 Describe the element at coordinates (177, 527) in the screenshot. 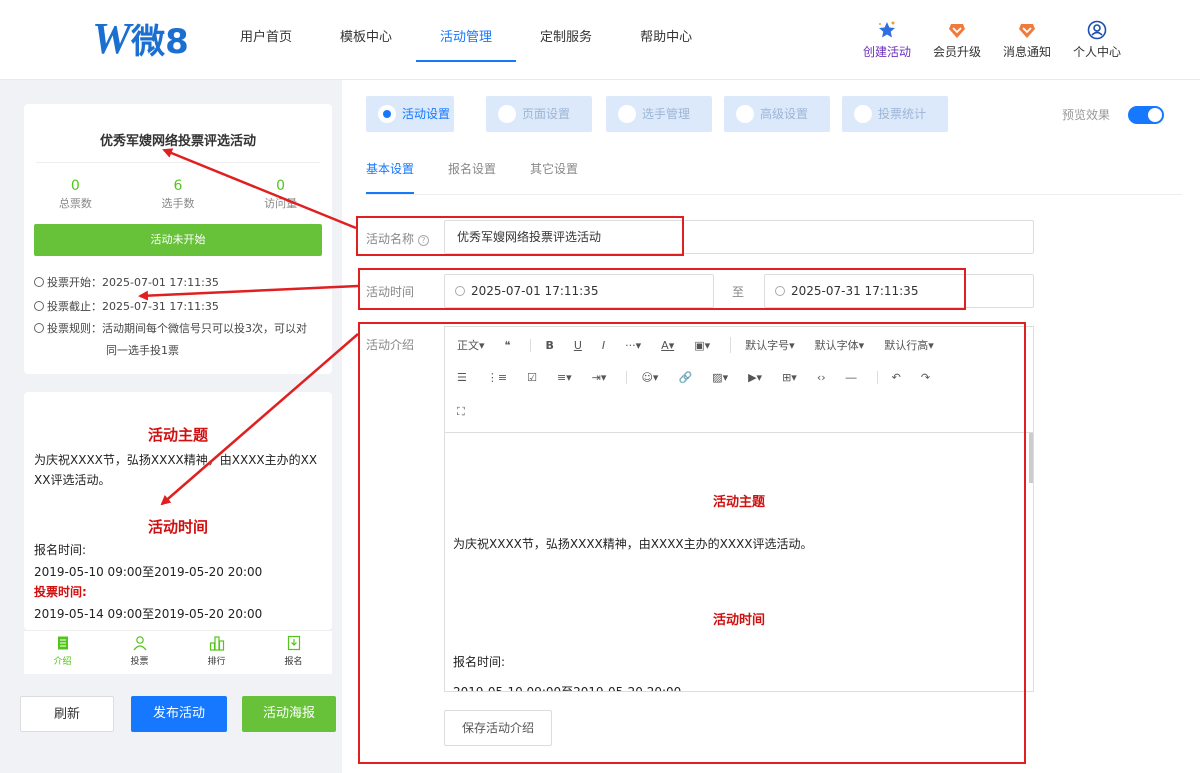

I see `intro-heading-time: 活动时间` at that location.